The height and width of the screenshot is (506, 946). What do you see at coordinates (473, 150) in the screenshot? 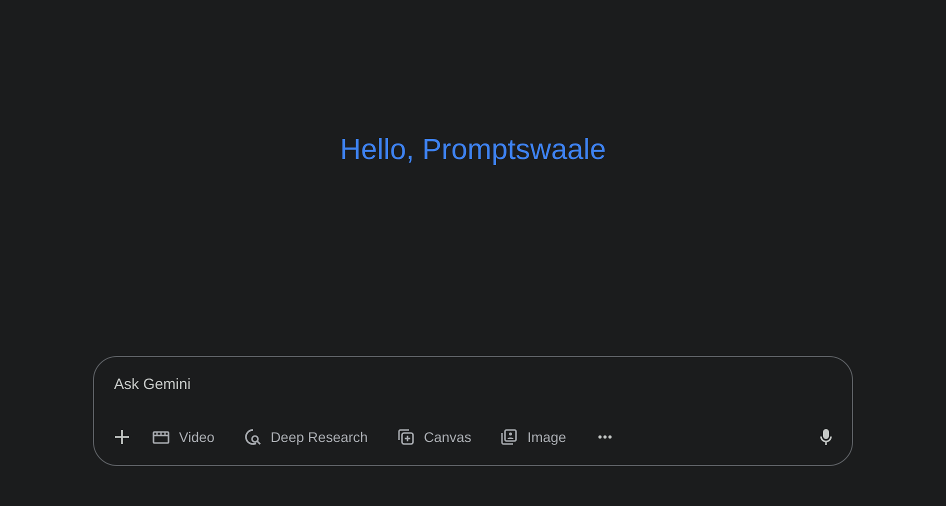
I see `greeting-title: Hello, Promptswaale` at bounding box center [473, 150].